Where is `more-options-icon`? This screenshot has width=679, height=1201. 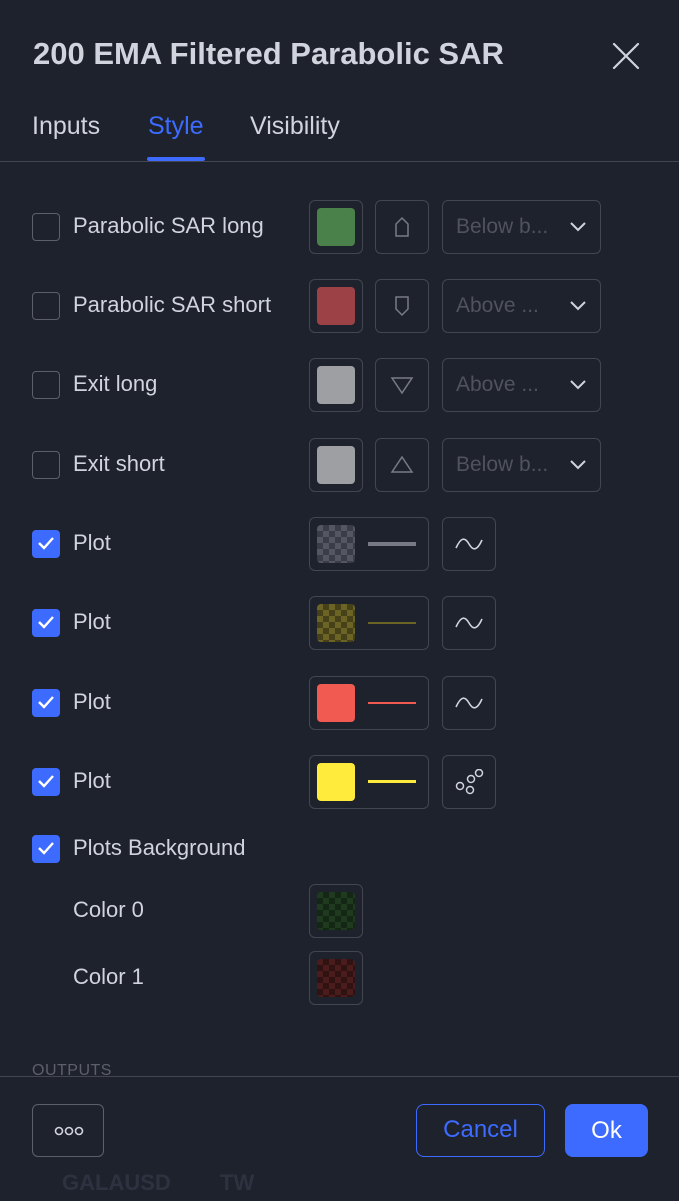 more-options-icon is located at coordinates (69, 1131).